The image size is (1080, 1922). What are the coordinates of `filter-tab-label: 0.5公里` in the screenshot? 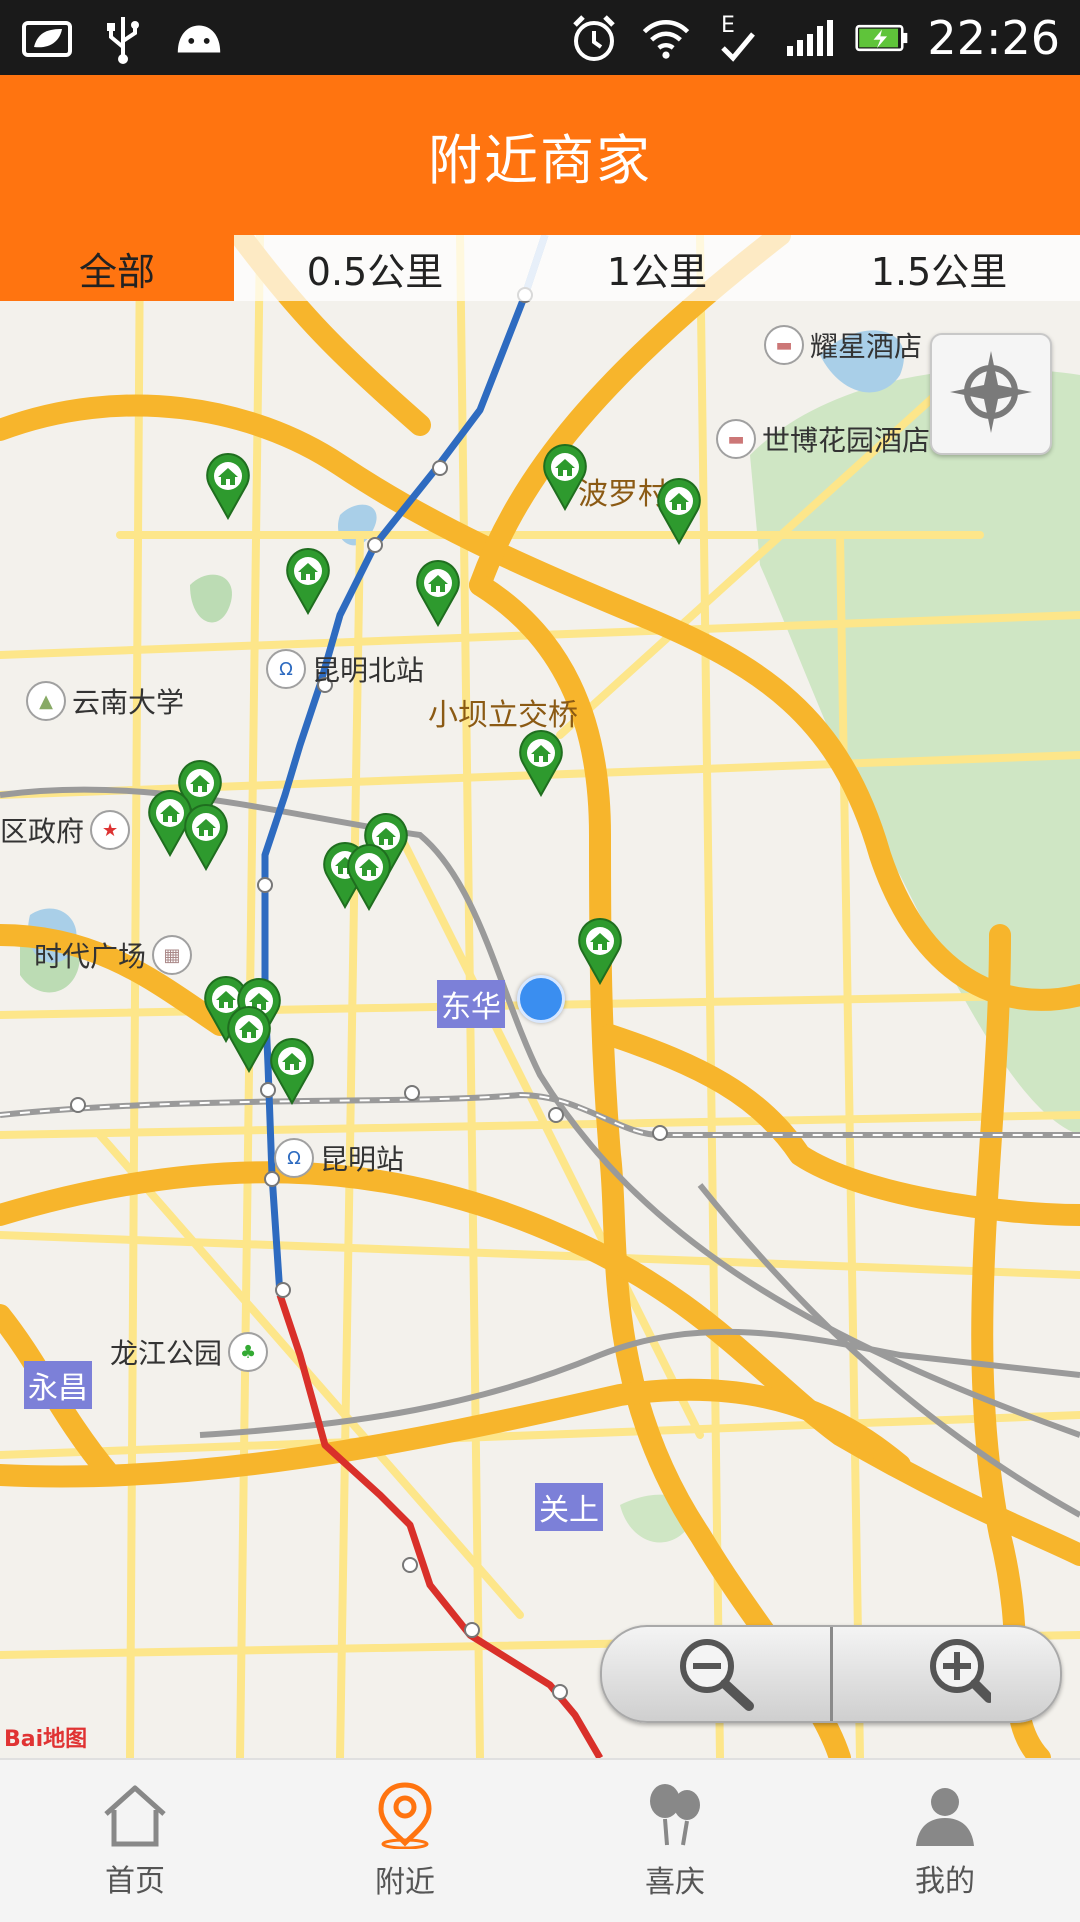 It's located at (375, 271).